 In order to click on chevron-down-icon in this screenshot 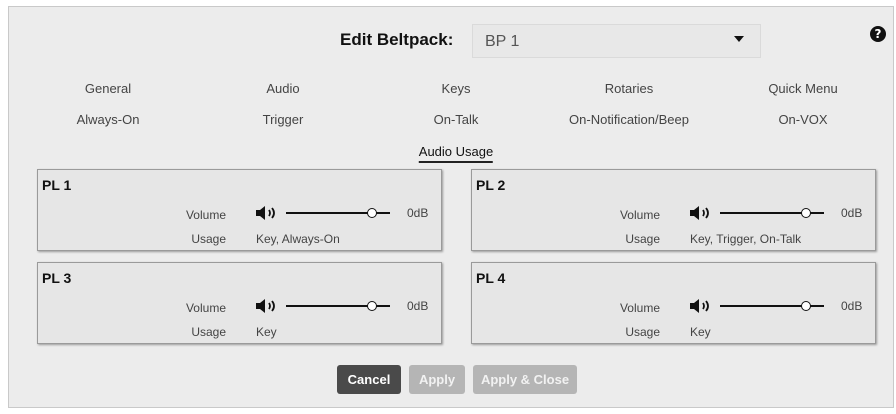, I will do `click(739, 39)`.